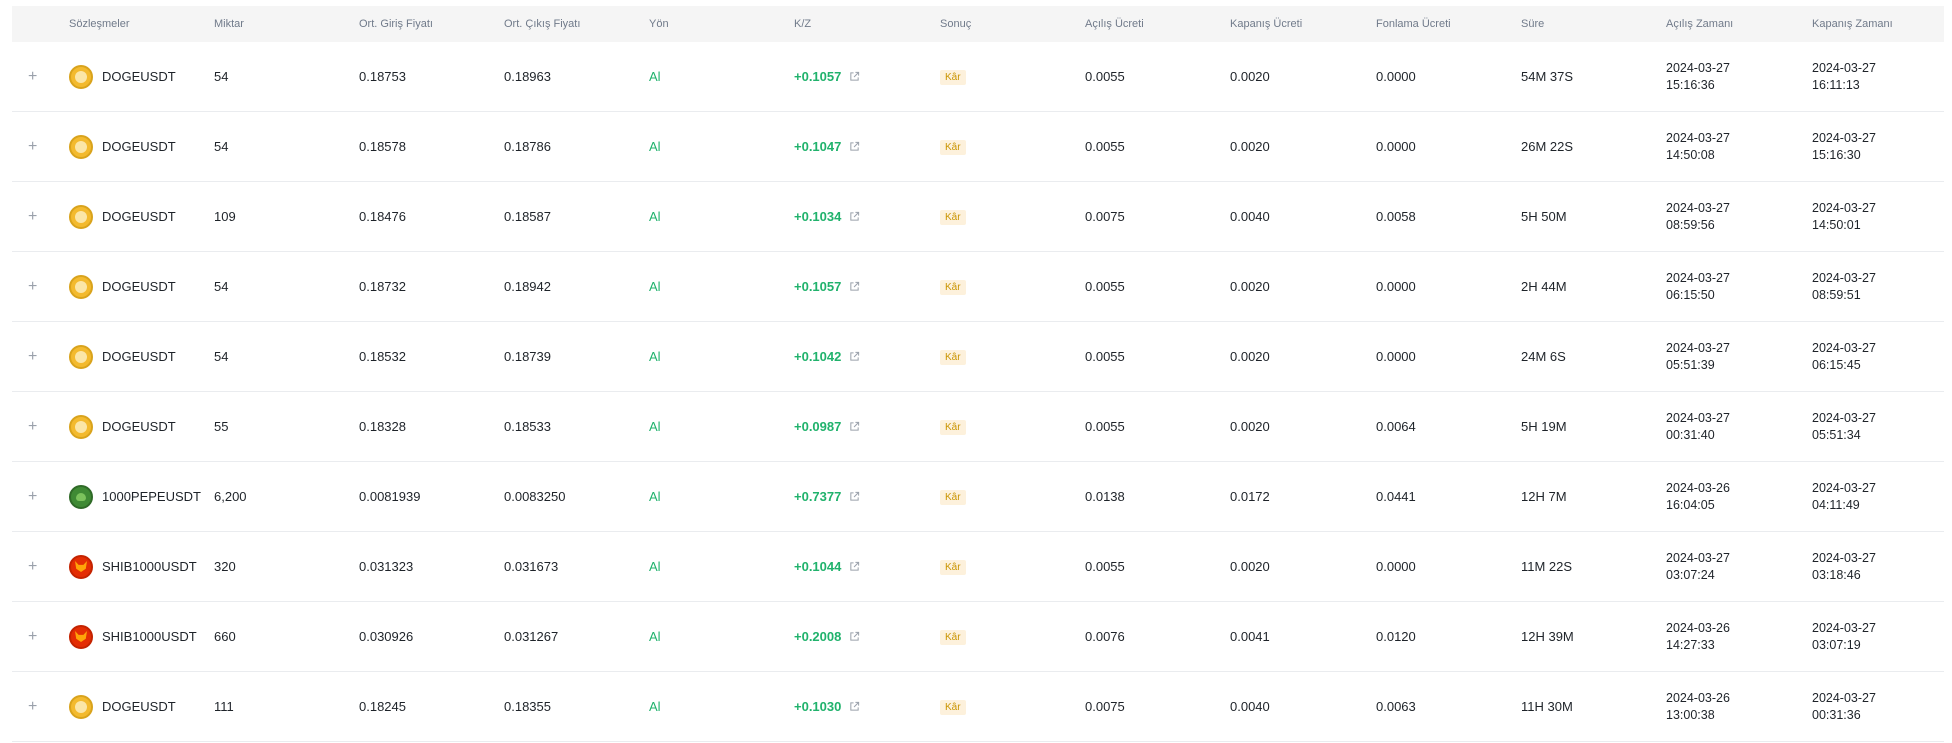 Image resolution: width=1952 pixels, height=743 pixels. I want to click on close-clock: 03:07:19, so click(1836, 644).